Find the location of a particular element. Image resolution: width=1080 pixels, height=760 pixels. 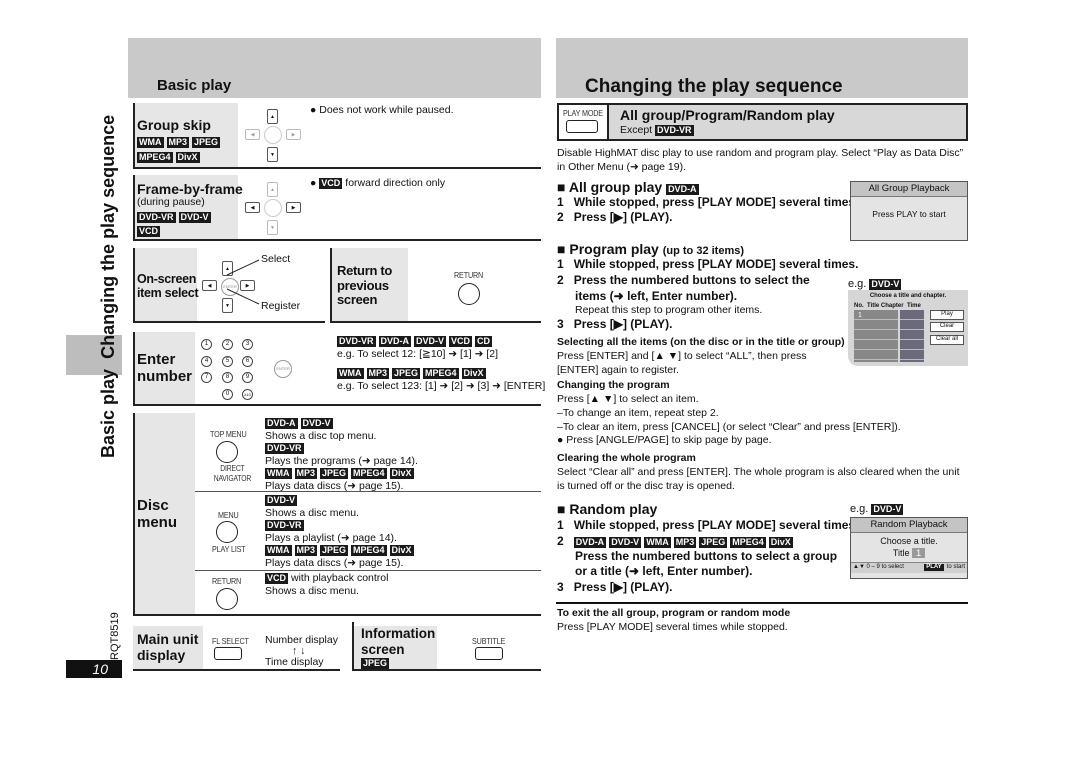

disc-return-button is located at coordinates (227, 599).